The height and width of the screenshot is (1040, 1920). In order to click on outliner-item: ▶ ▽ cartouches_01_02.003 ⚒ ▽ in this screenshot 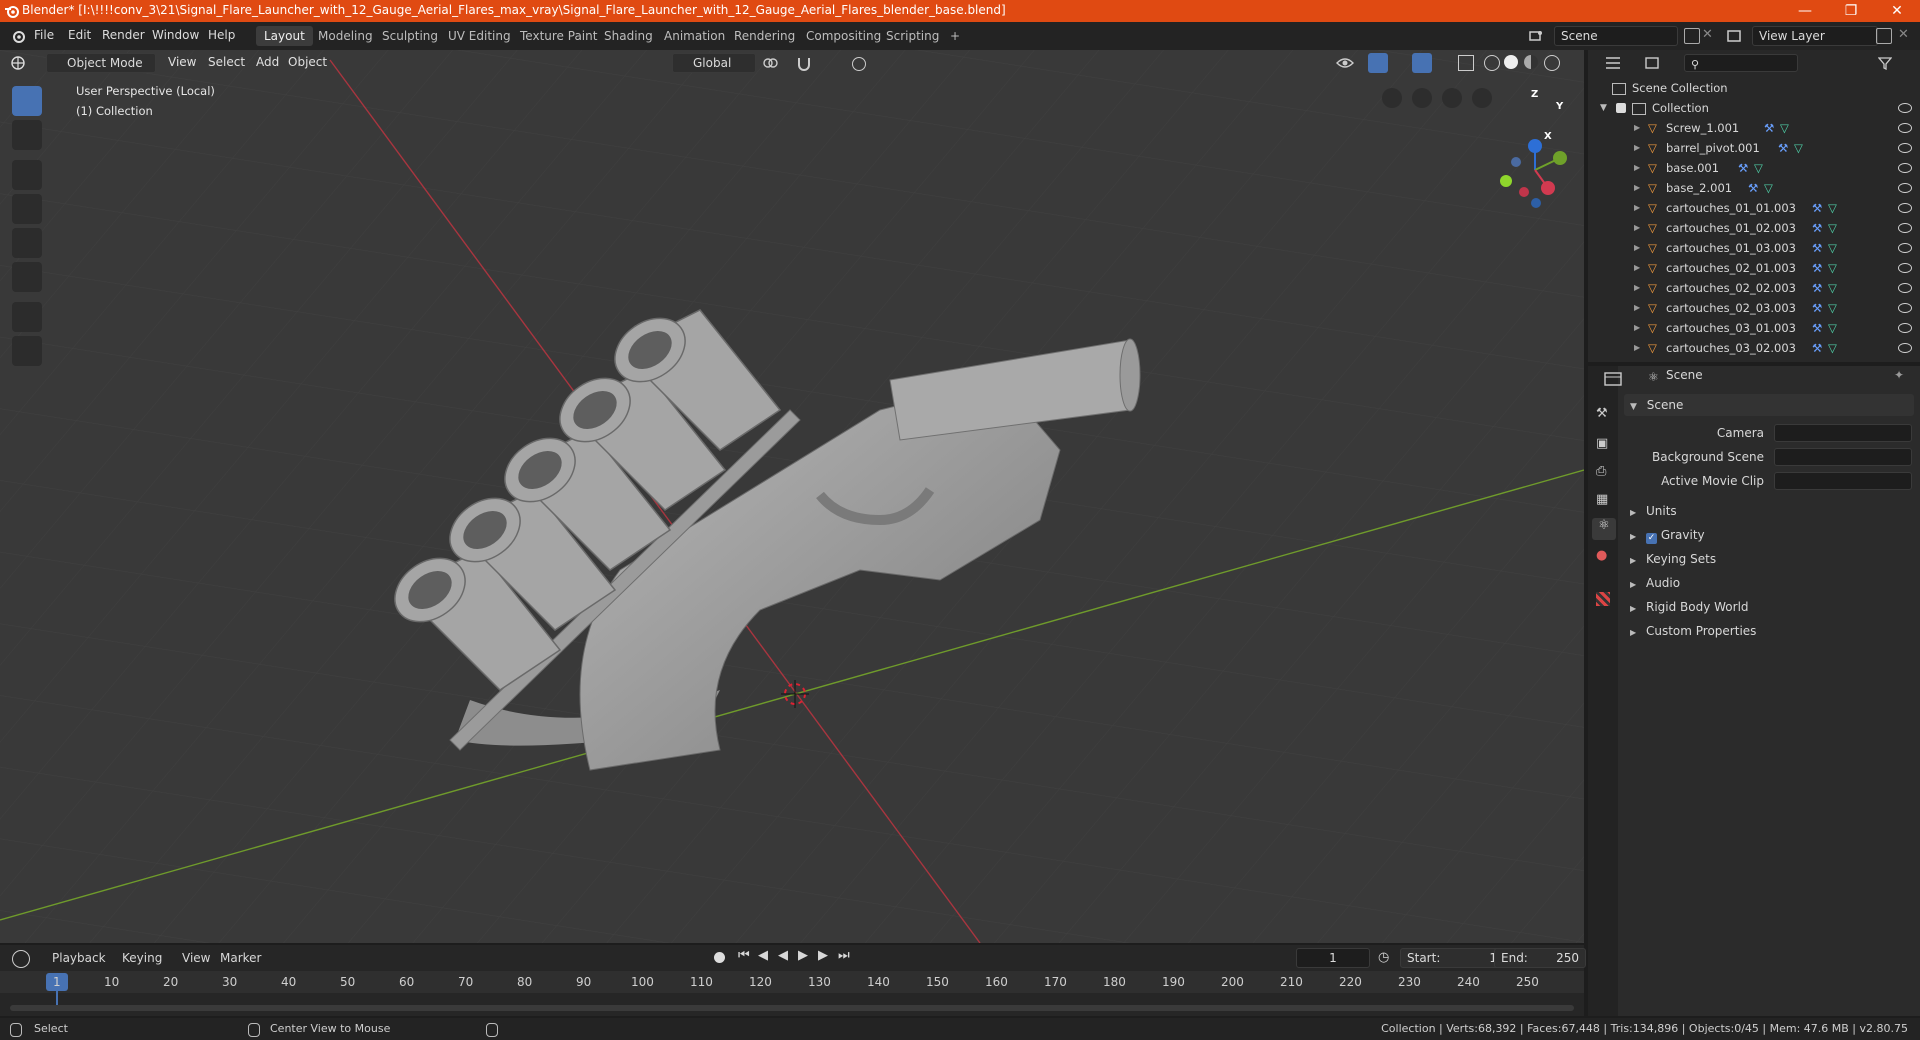, I will do `click(1754, 228)`.